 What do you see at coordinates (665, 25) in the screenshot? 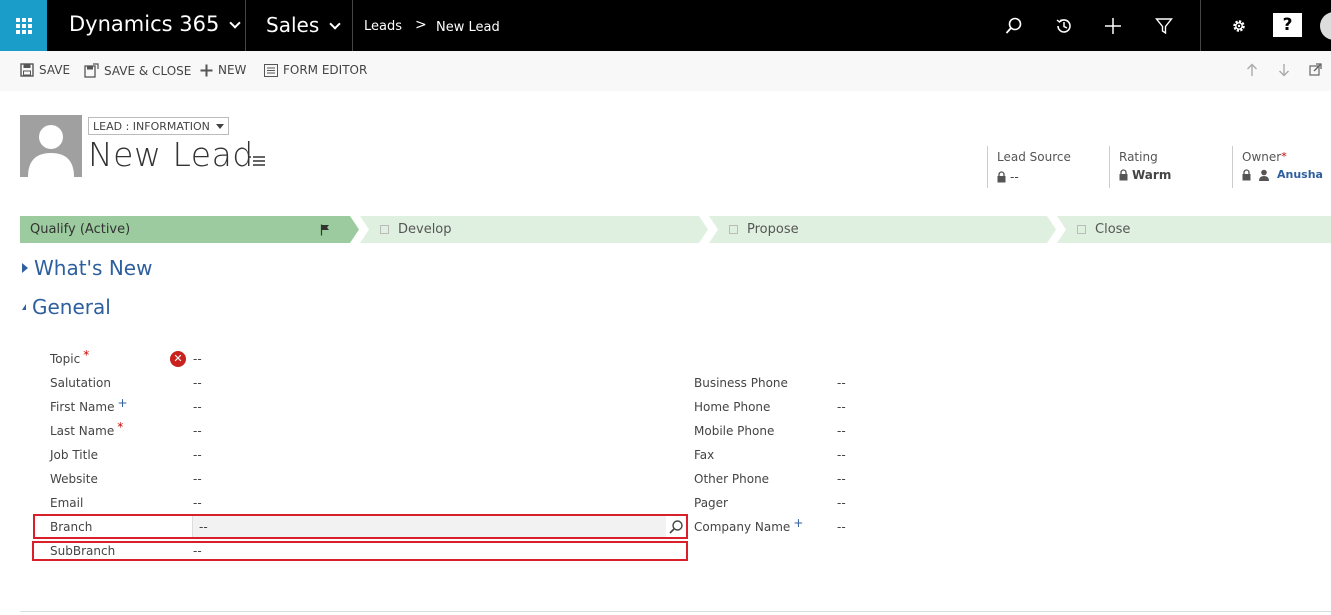
I see `top-nav-bar: Dynamics 365 Sales Leads > New Lead ?` at bounding box center [665, 25].